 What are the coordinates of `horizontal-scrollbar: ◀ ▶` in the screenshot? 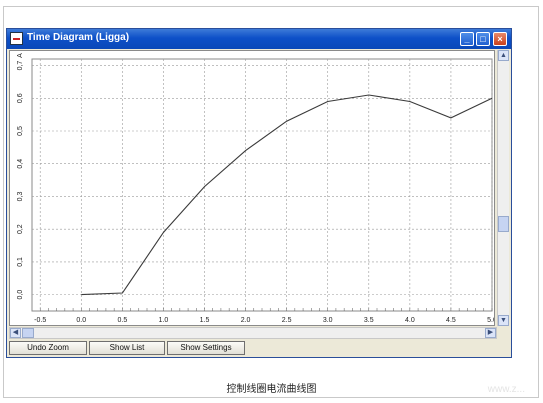 It's located at (253, 333).